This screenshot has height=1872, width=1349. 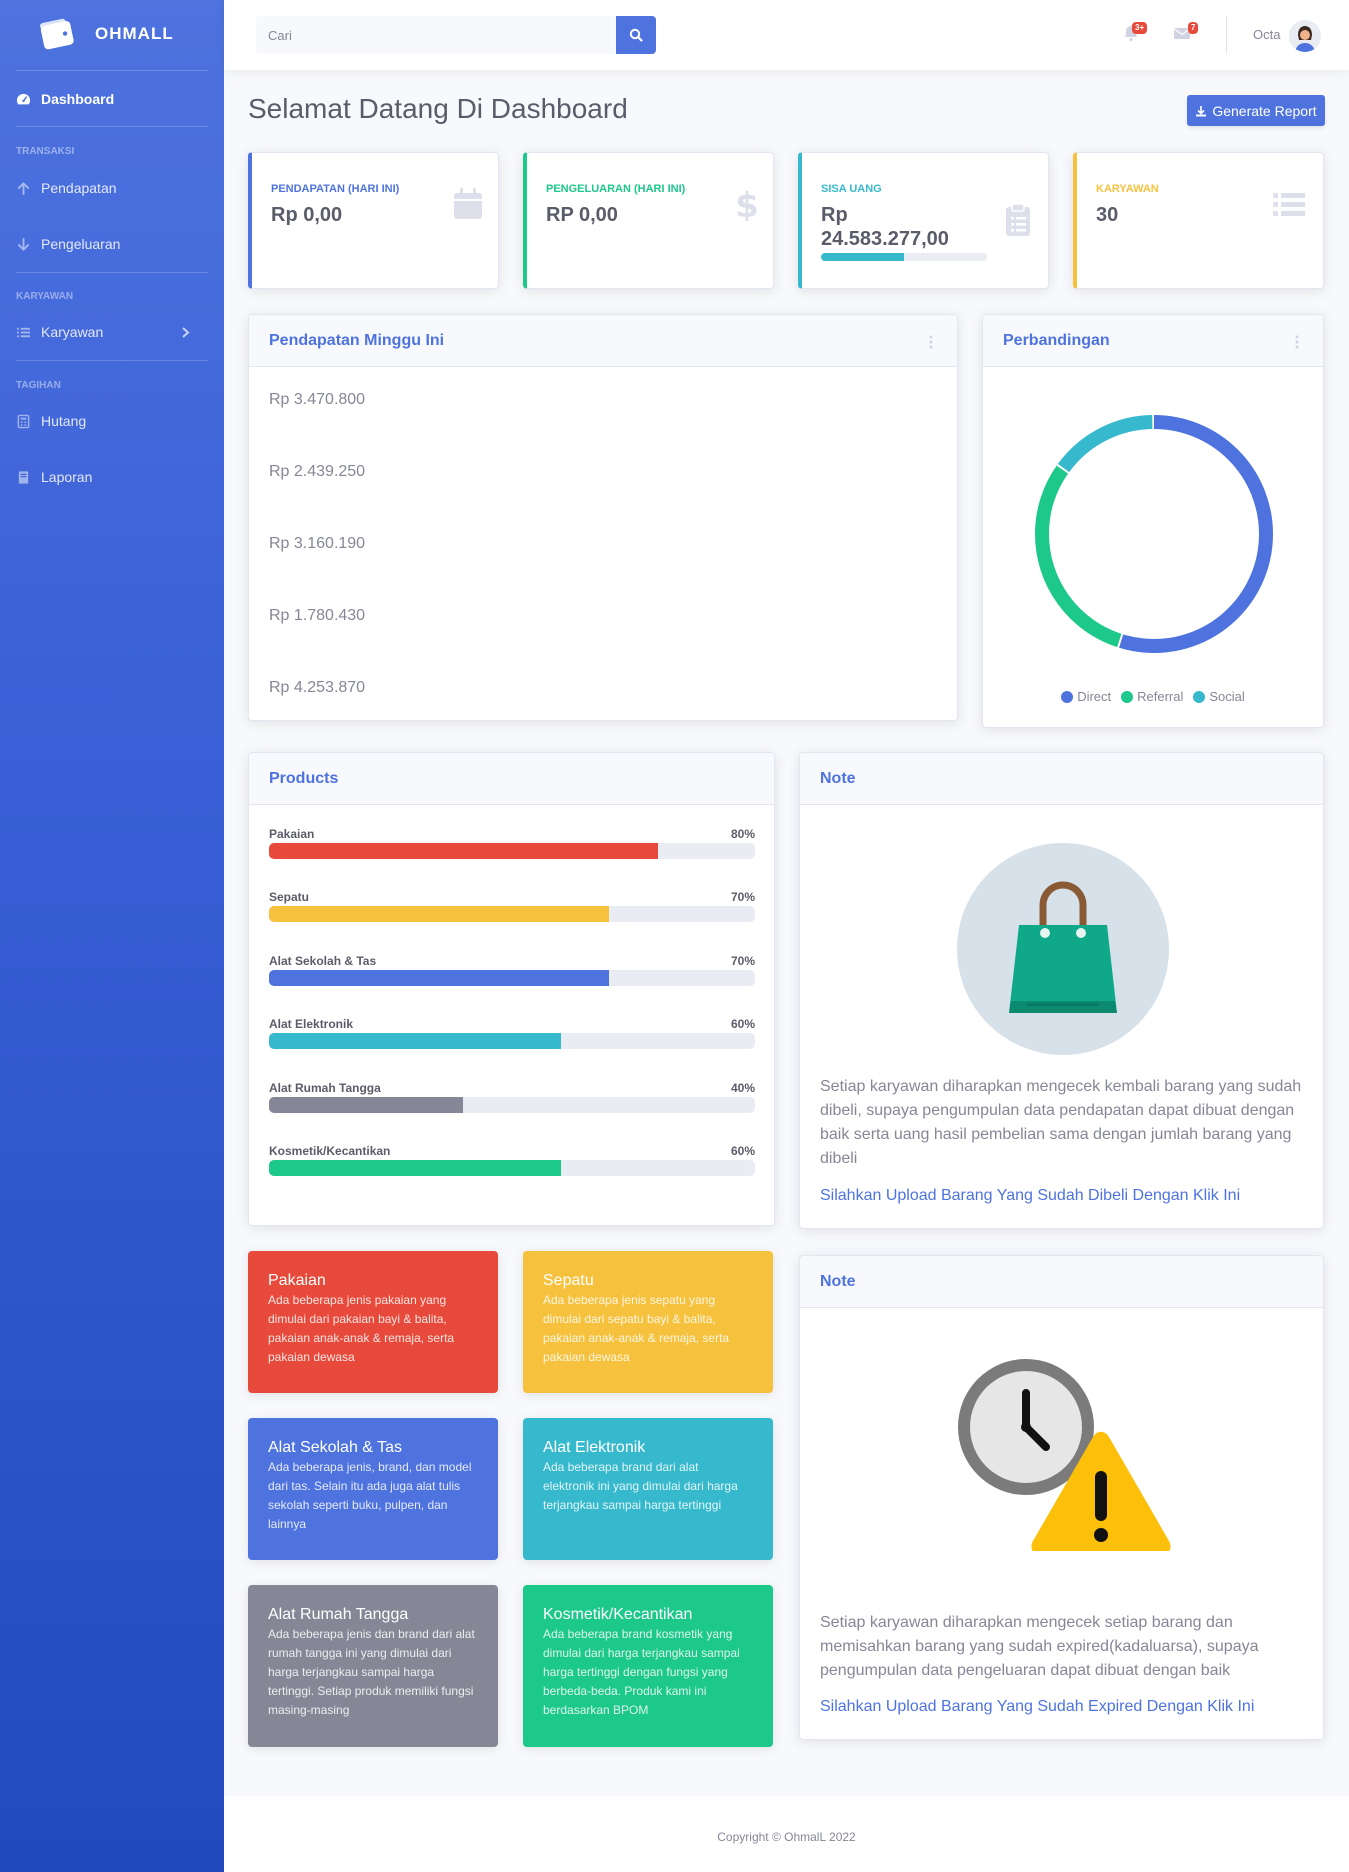 I want to click on book-icon, so click(x=23, y=477).